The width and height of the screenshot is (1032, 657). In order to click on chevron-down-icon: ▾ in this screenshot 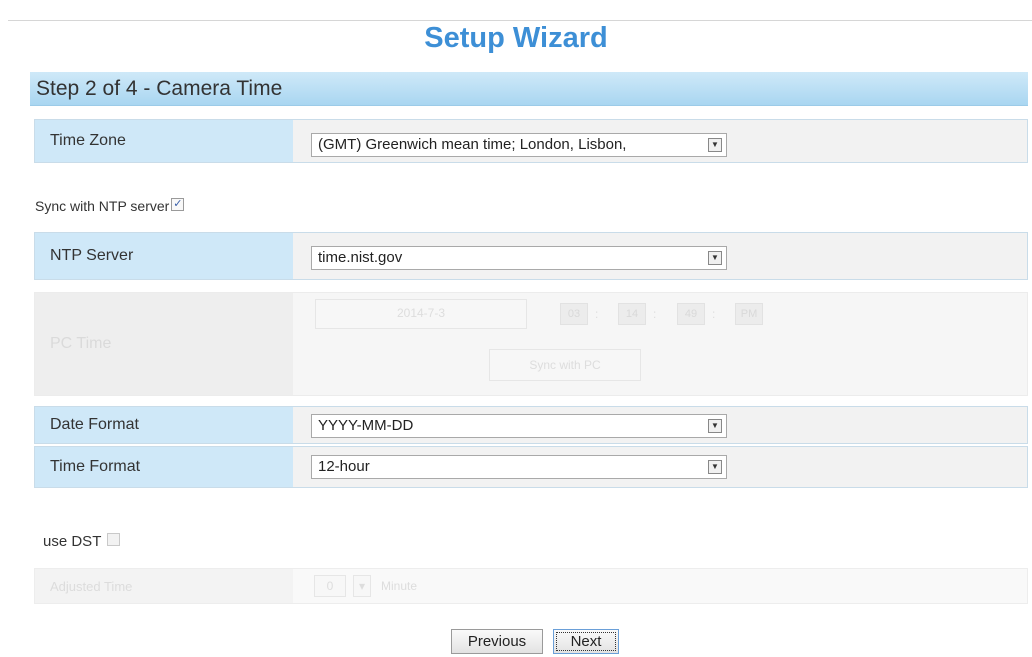, I will do `click(362, 586)`.